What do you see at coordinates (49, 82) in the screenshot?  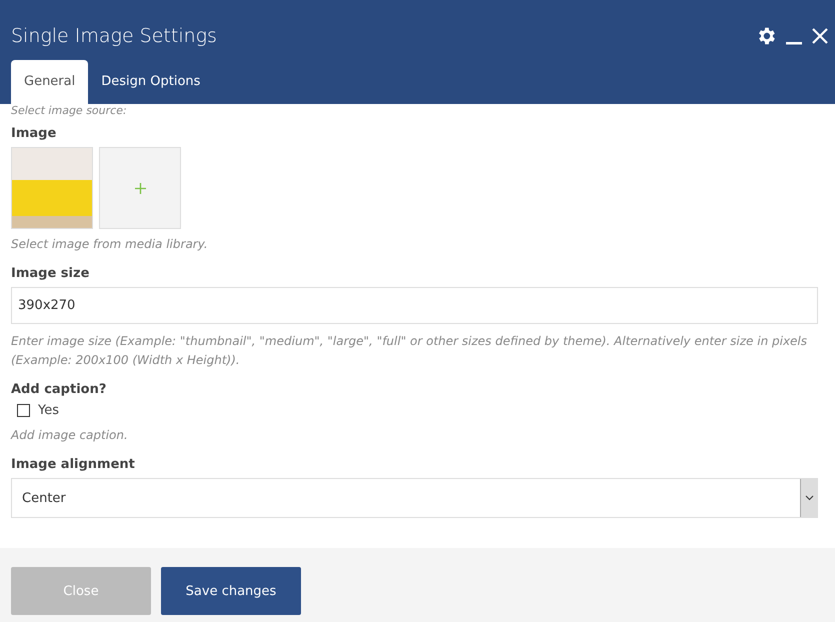 I see `tab: General` at bounding box center [49, 82].